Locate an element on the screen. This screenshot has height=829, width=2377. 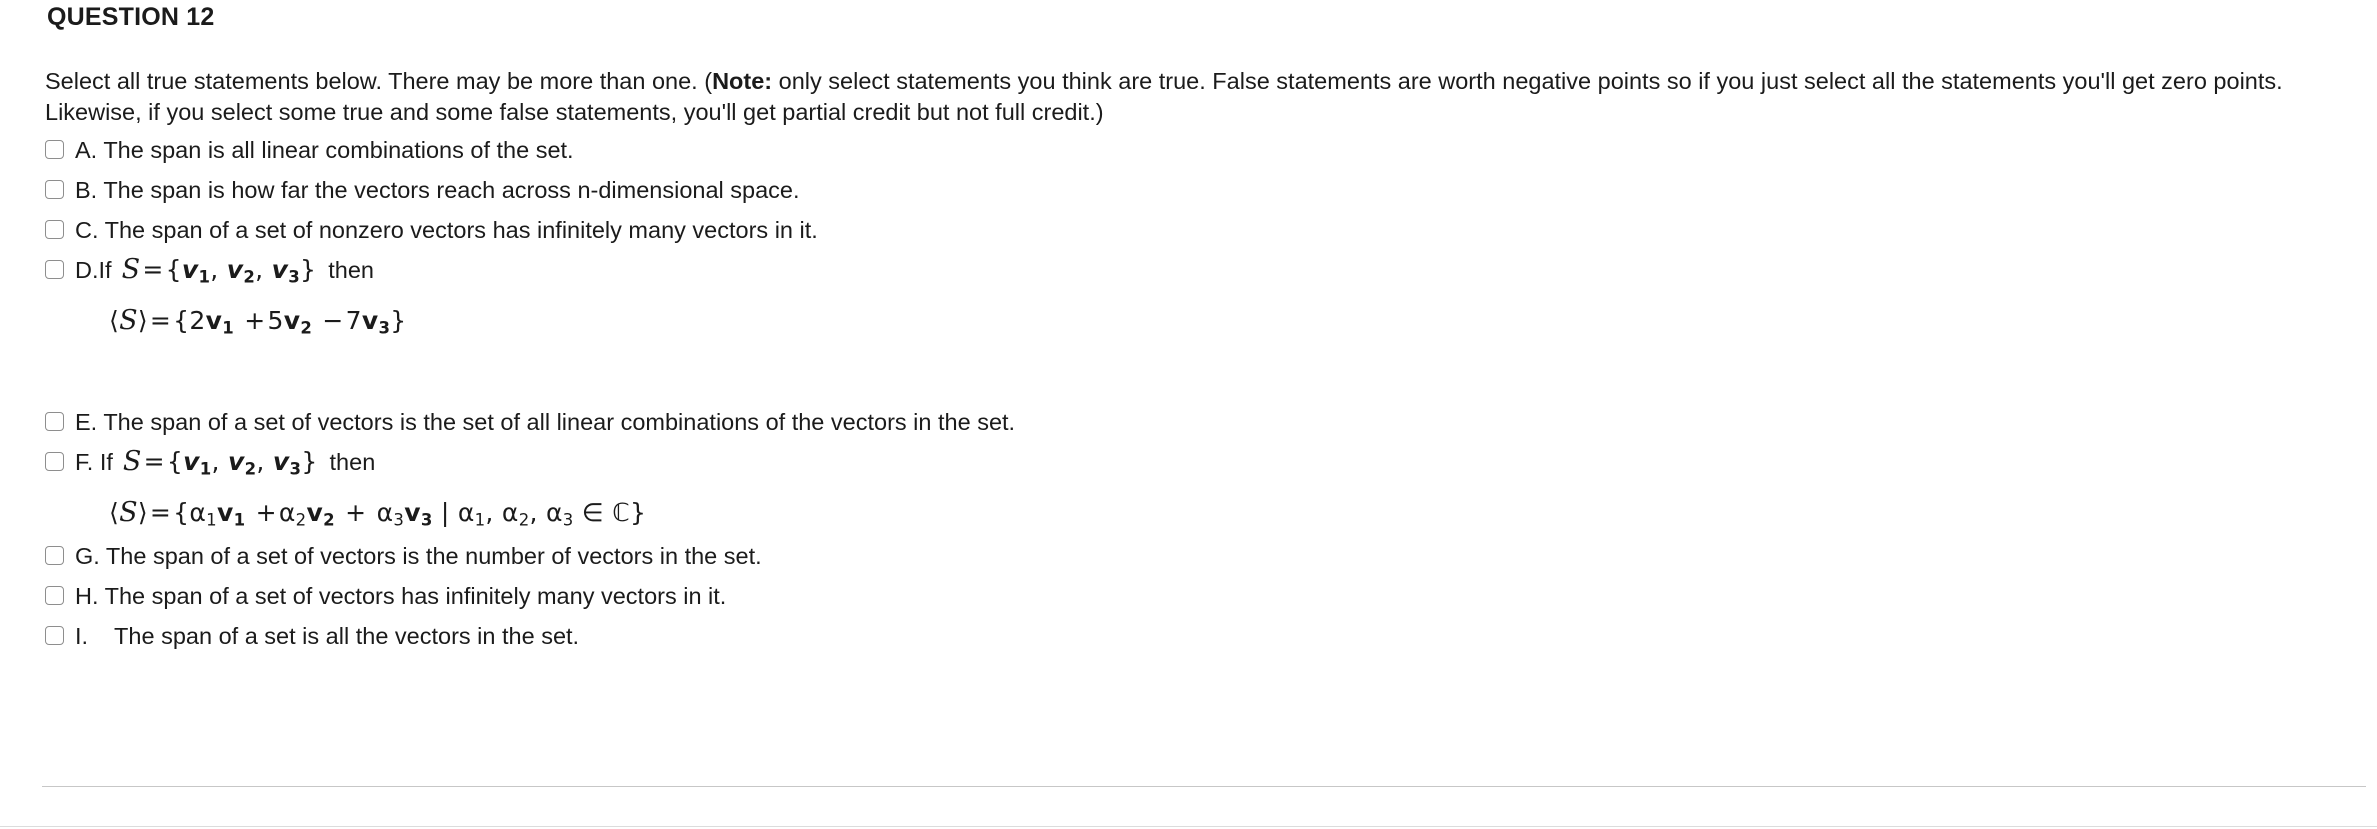
option-f-if-word: If is located at coordinates (106, 462).